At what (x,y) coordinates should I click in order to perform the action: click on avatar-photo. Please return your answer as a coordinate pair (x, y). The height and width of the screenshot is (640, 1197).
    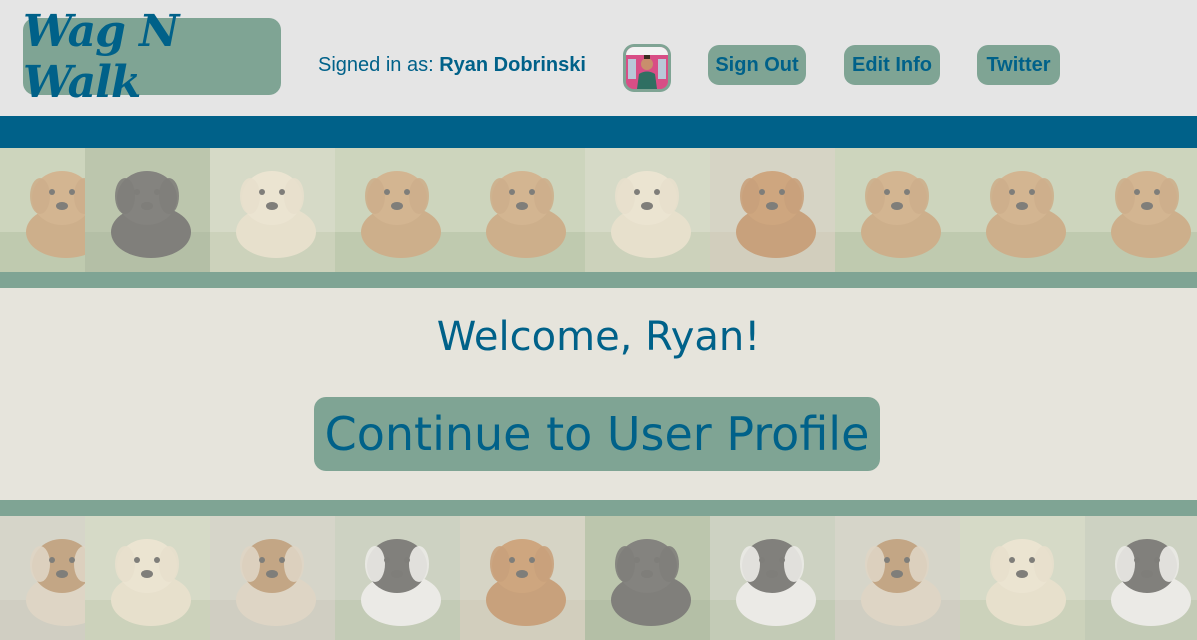
    Looking at the image, I should click on (647, 68).